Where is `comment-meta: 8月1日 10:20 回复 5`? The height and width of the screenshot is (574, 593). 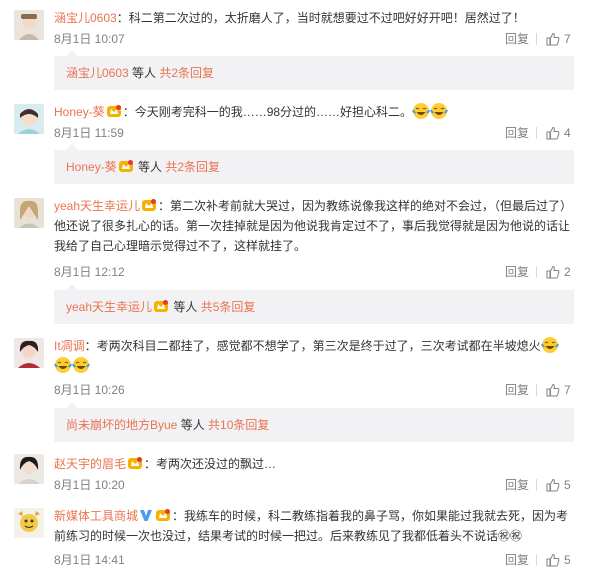
comment-meta: 8月1日 10:20 回复 5 is located at coordinates (314, 485).